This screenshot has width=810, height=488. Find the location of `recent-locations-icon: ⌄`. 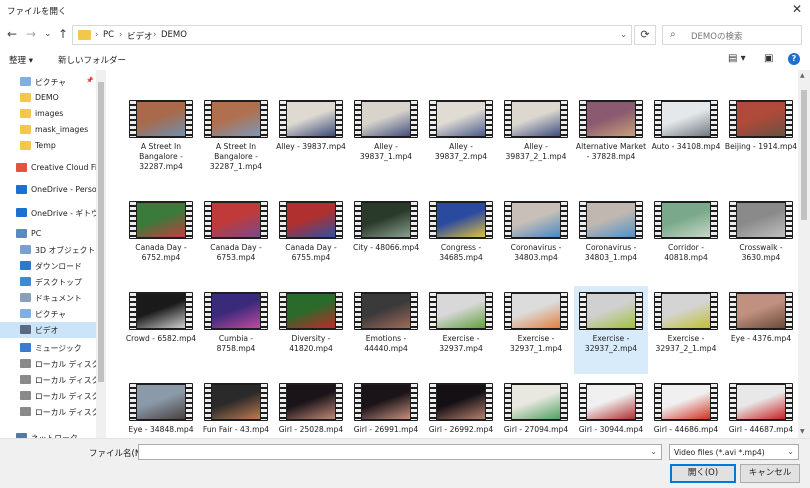

recent-locations-icon: ⌄ is located at coordinates (48, 34).